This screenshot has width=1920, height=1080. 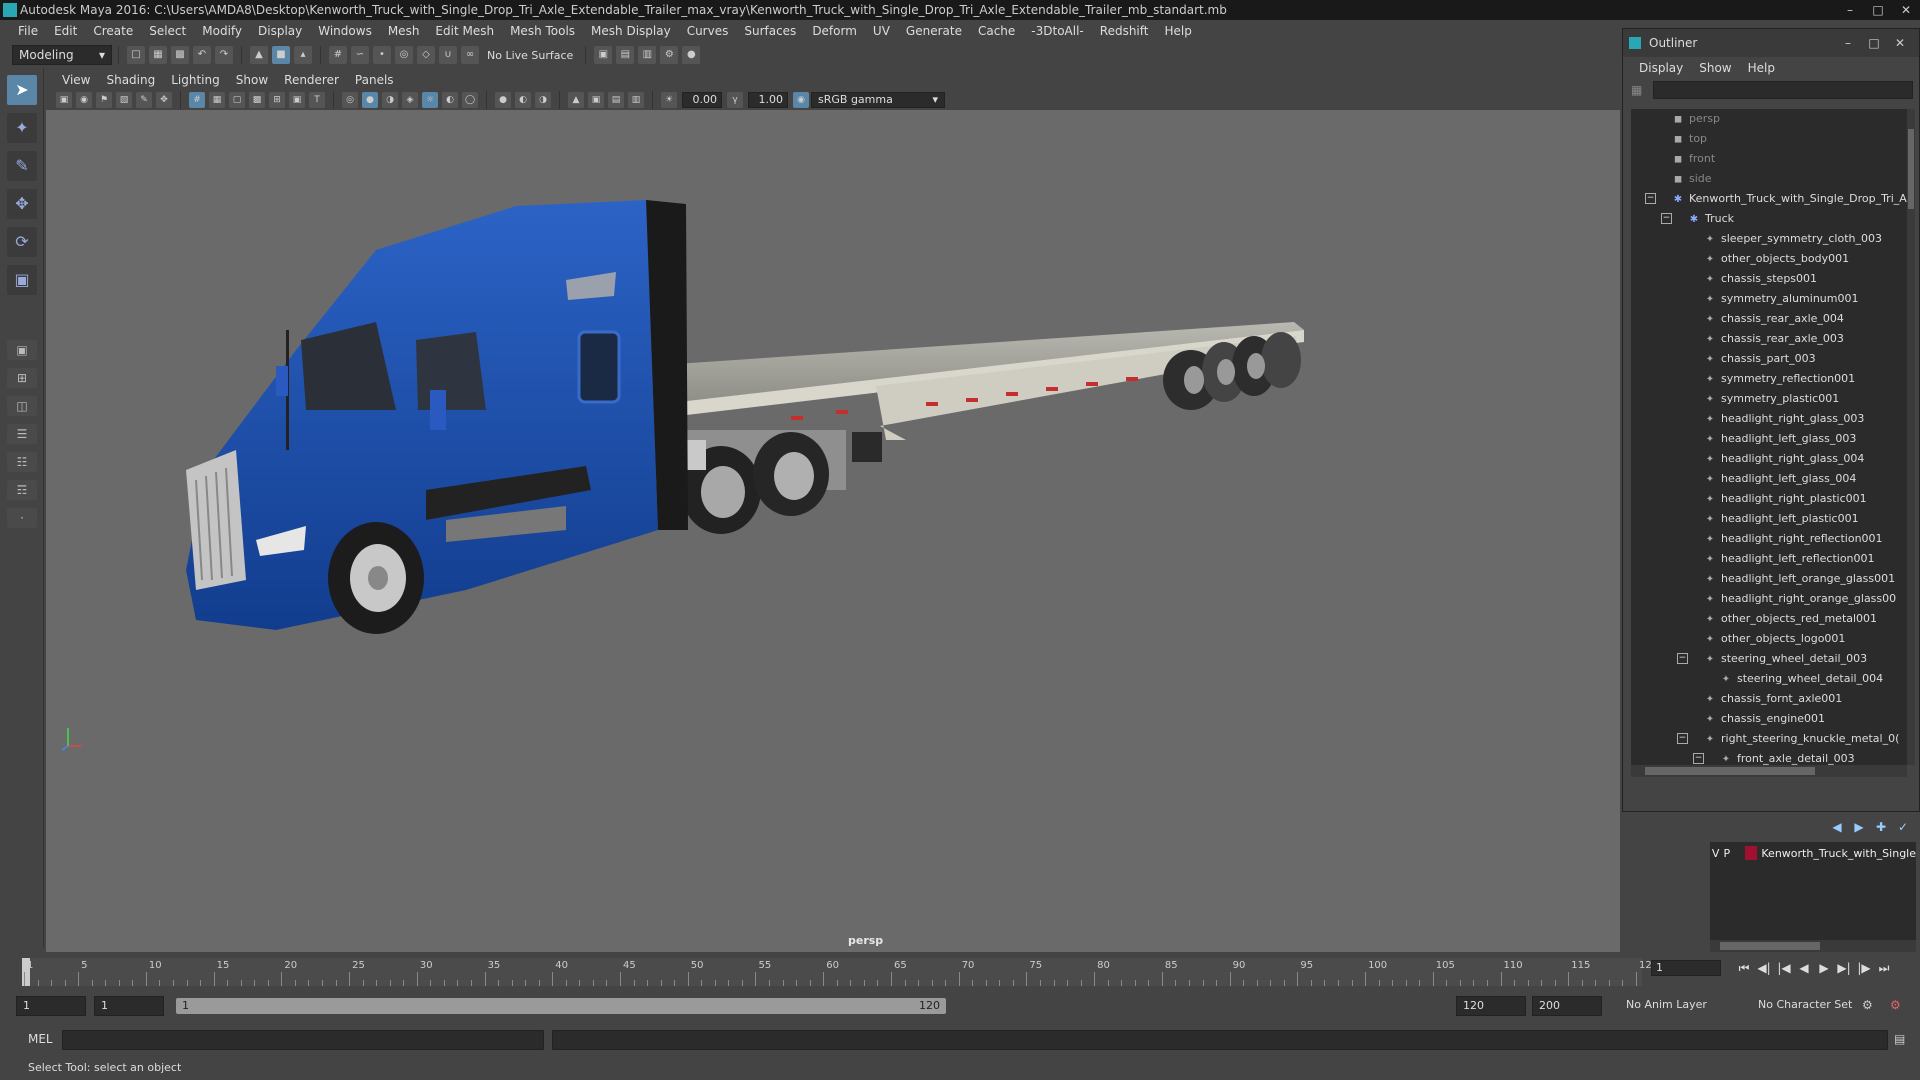 I want to click on outliner-camera-row: ◼ top, so click(x=1769, y=139).